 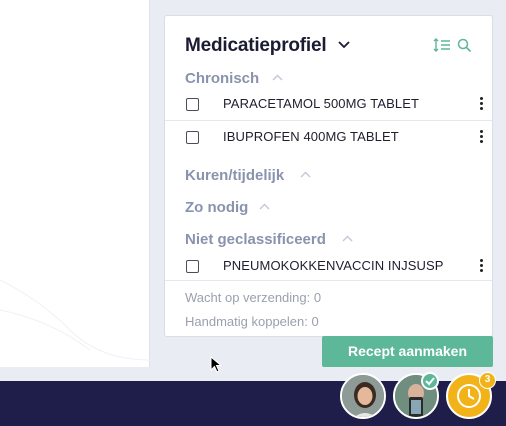 I want to click on section-header-niet-geclassificeerd: Niet geclassificeerd, so click(x=269, y=239).